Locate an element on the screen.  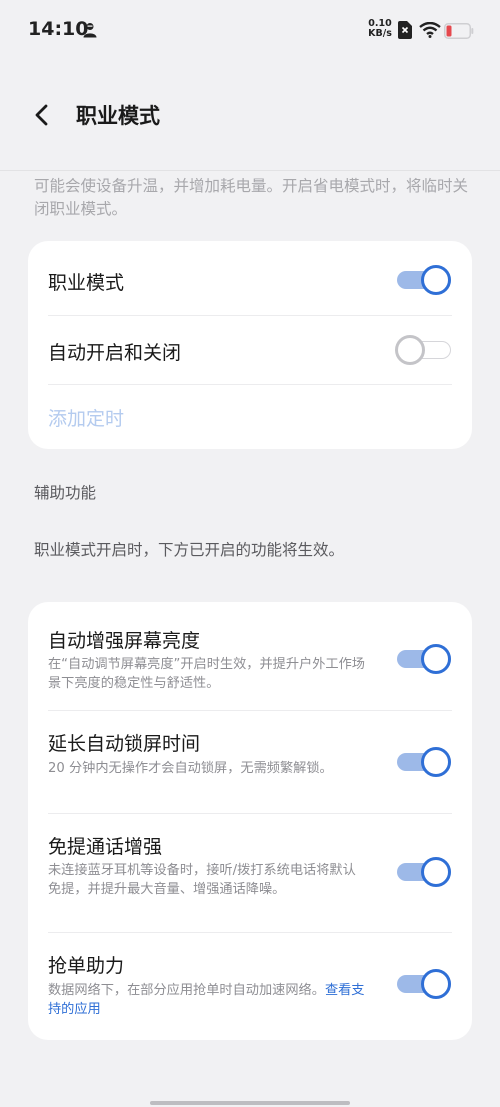
auto-brightness-toggle is located at coordinates (424, 659).